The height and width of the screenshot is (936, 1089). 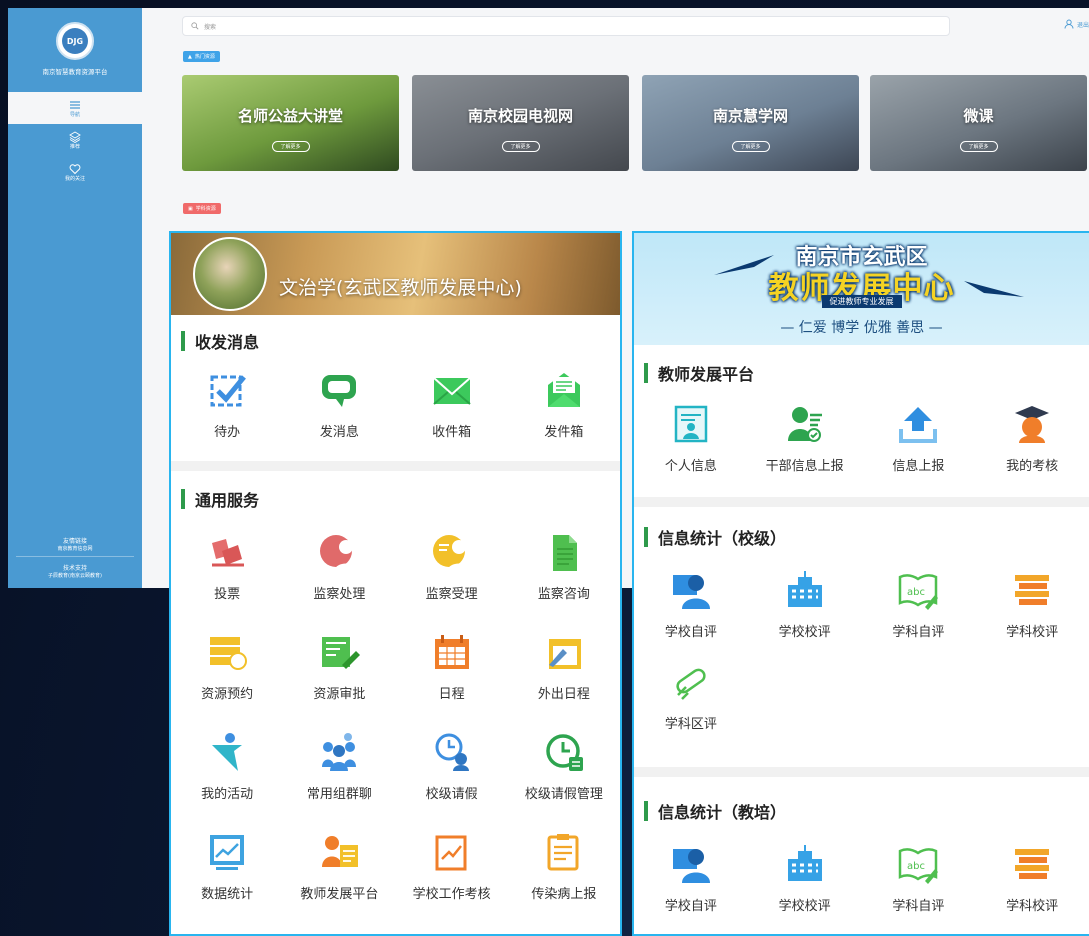 What do you see at coordinates (75, 554) in the screenshot?
I see `sidebar-footer: 友情链接 南京教育信息网 技术支持 子辰教育(南京云颐教育)` at bounding box center [75, 554].